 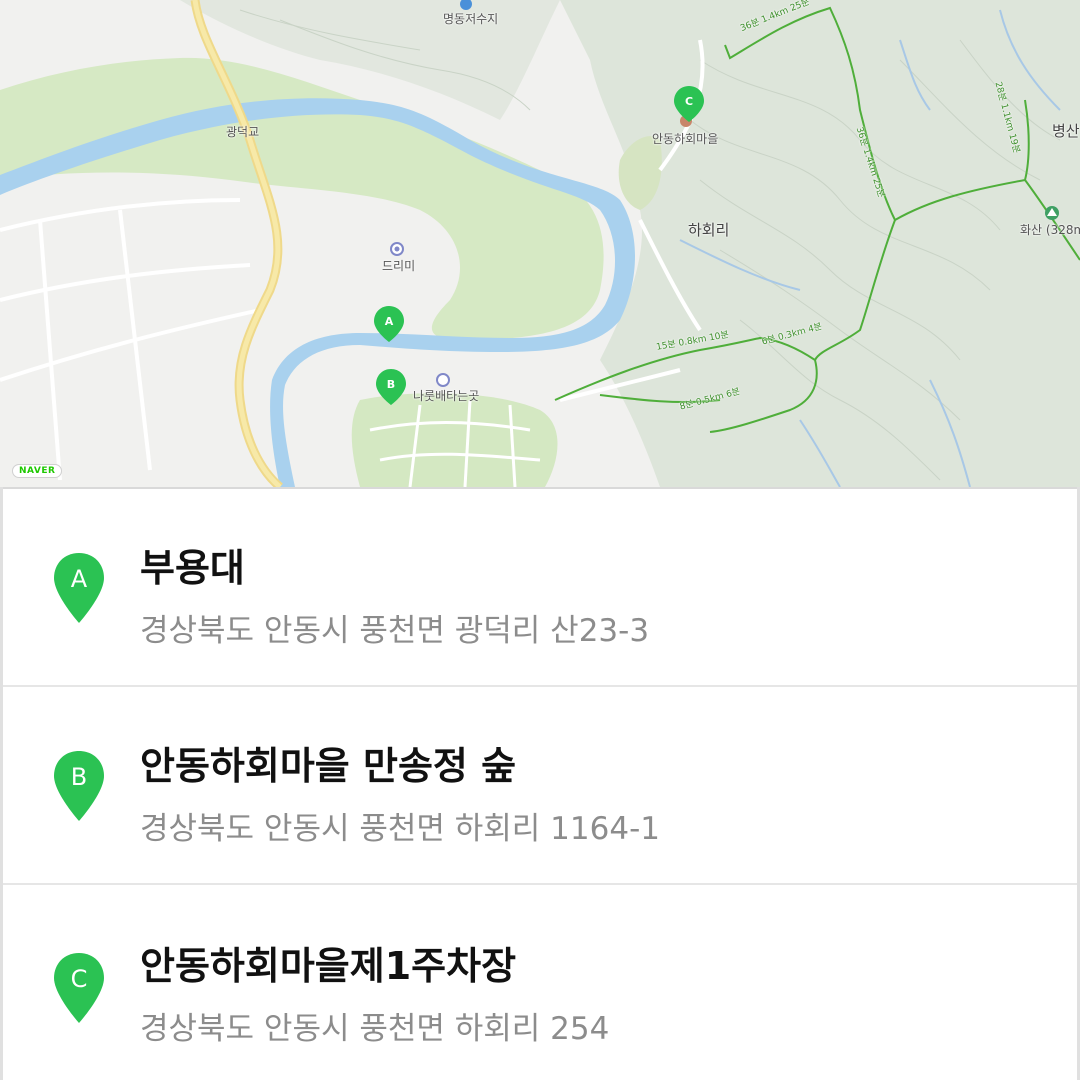 What do you see at coordinates (685, 139) in the screenshot?
I see `label-village: 안동하회마을` at bounding box center [685, 139].